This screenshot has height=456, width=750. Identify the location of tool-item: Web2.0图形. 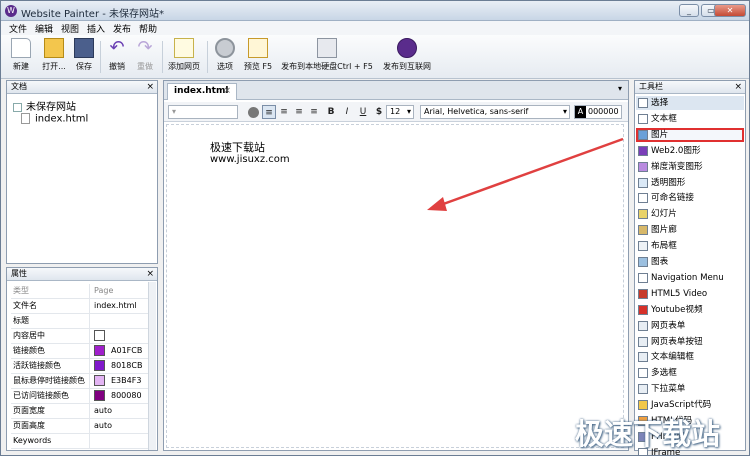
(690, 151).